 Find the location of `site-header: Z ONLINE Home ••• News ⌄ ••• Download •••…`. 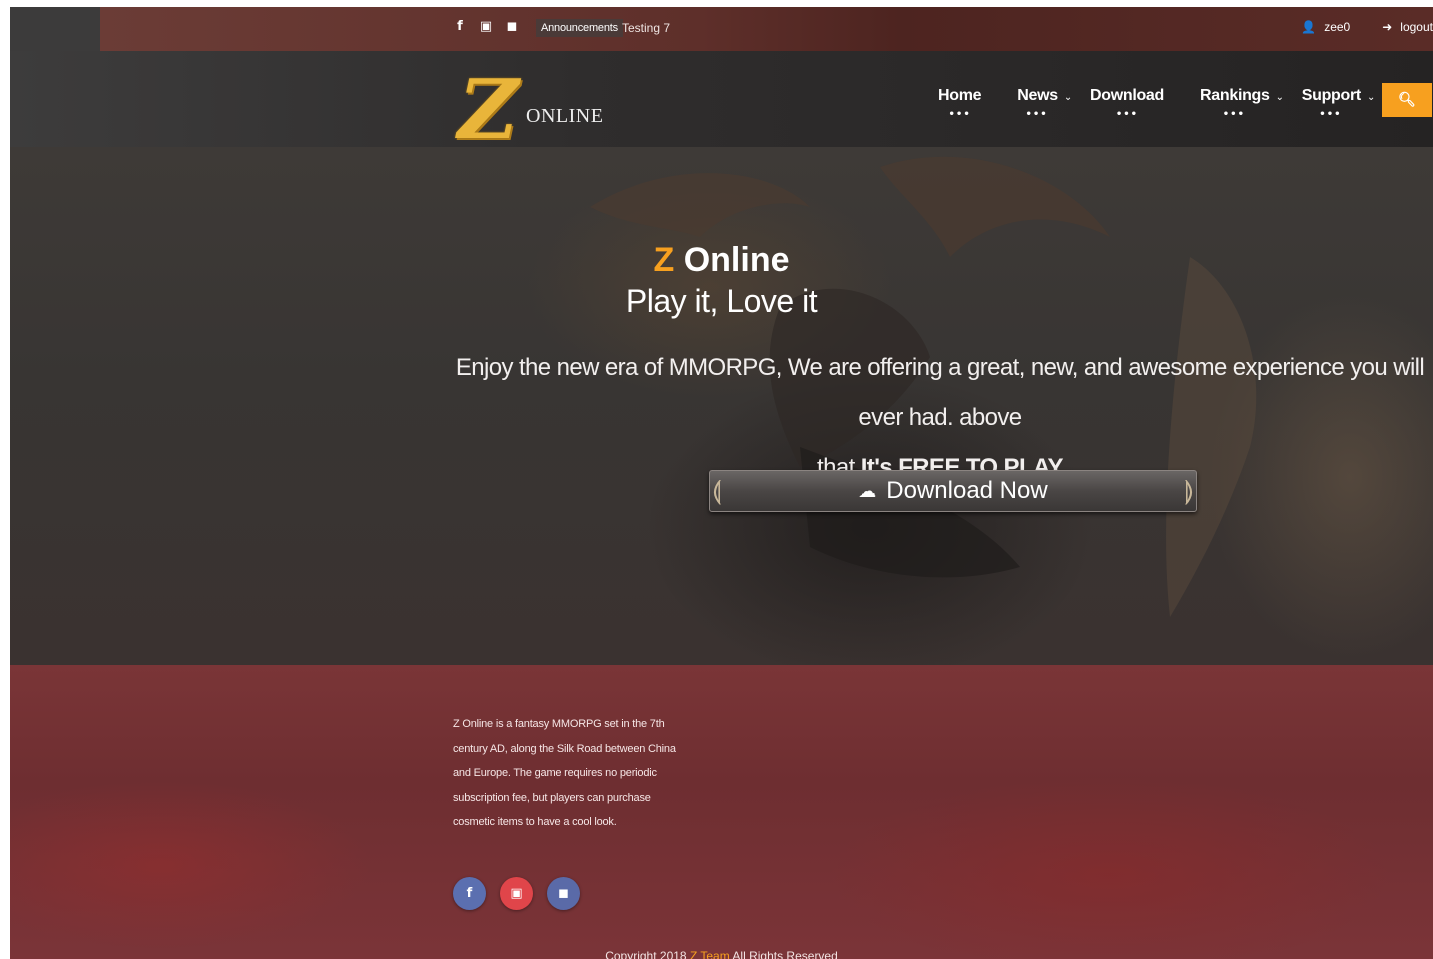

site-header: Z ONLINE Home ••• News ⌄ ••• Download •••… is located at coordinates (721, 104).